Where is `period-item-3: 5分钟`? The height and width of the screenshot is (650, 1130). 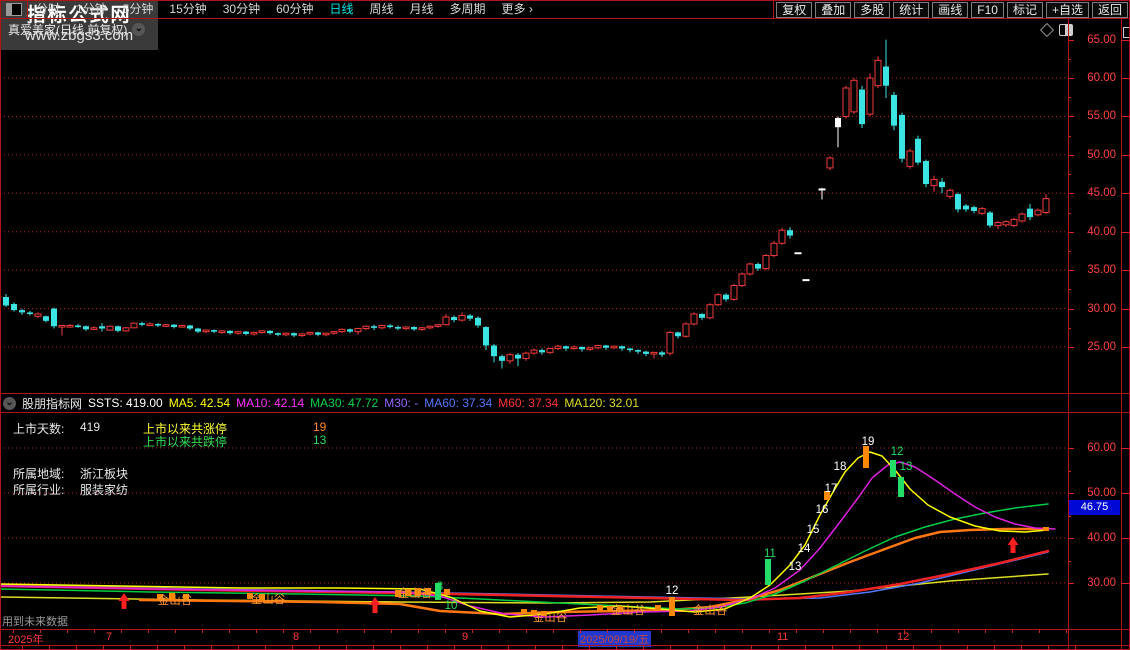
period-item-3: 5分钟 is located at coordinates (138, 9).